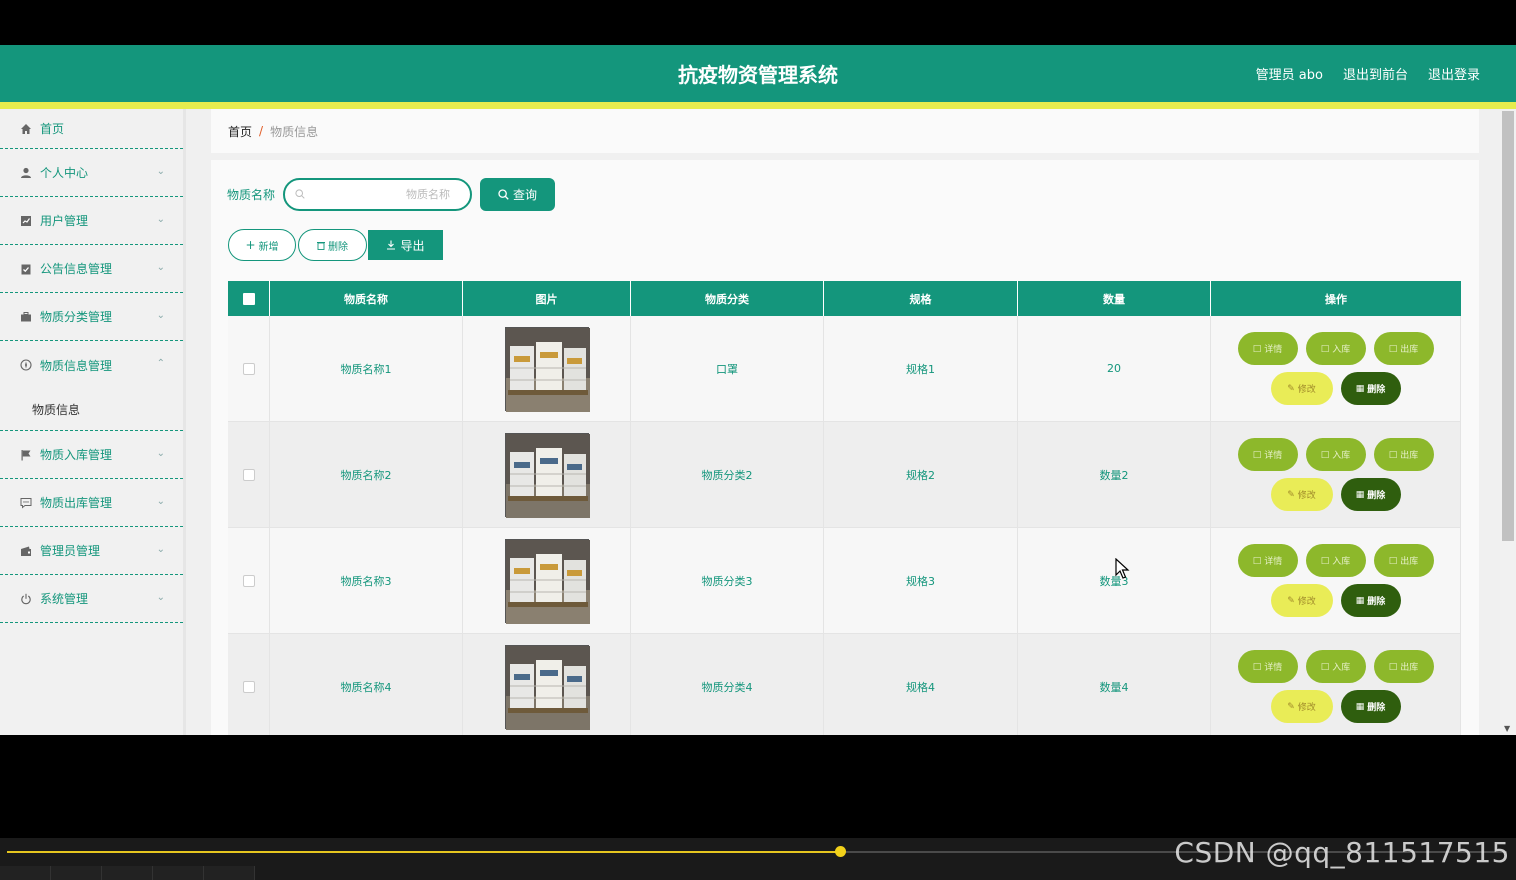 The width and height of the screenshot is (1516, 880). Describe the element at coordinates (518, 194) in the screenshot. I see `query-button: 查询` at that location.